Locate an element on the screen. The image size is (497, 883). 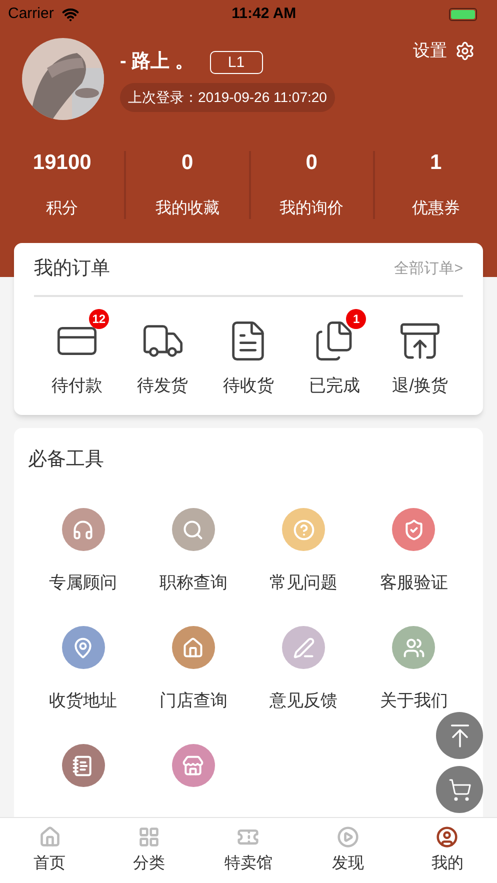
battery-icon is located at coordinates (462, 14).